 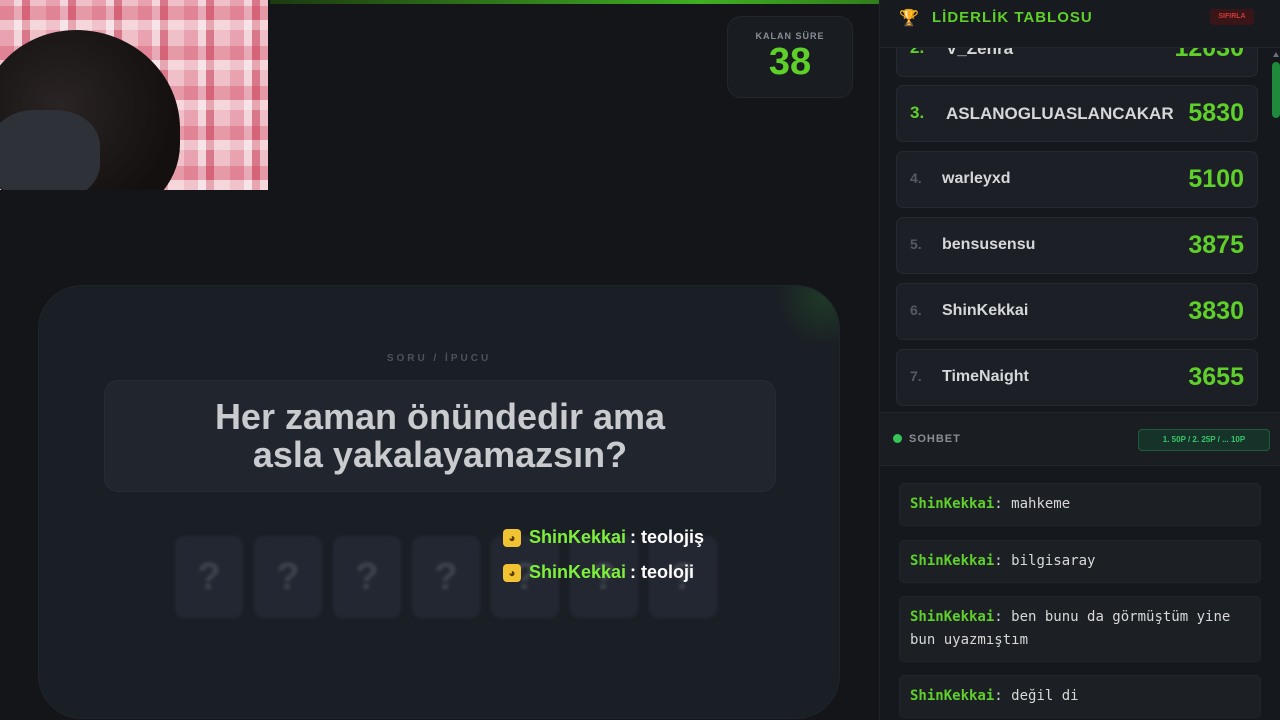 I want to click on chat-header: SOHBET 1. 50P / 2. 25P / ... 10P, so click(x=1080, y=439).